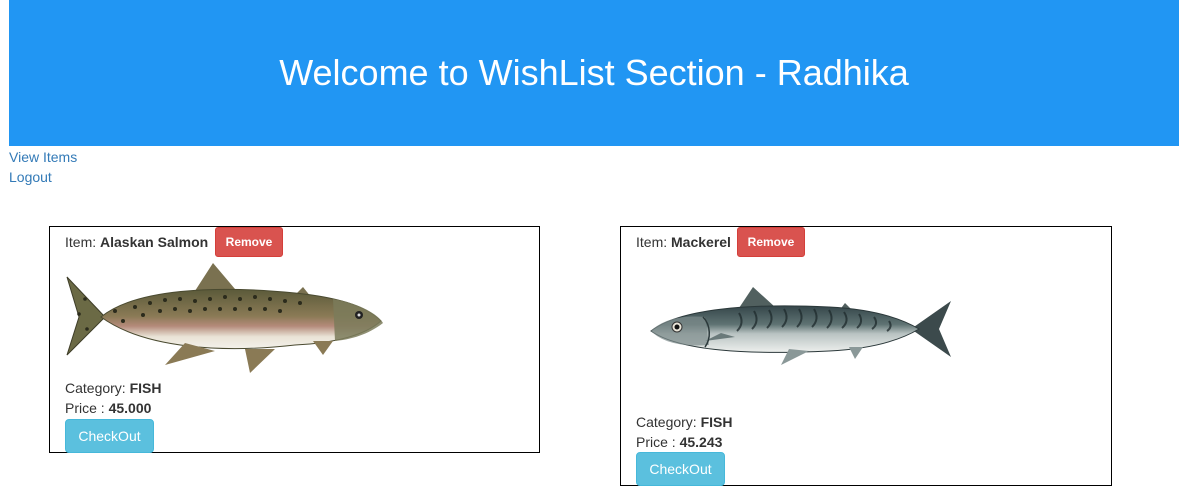 The image size is (1194, 495). What do you see at coordinates (43, 157) in the screenshot?
I see `view-items-link: View Items` at bounding box center [43, 157].